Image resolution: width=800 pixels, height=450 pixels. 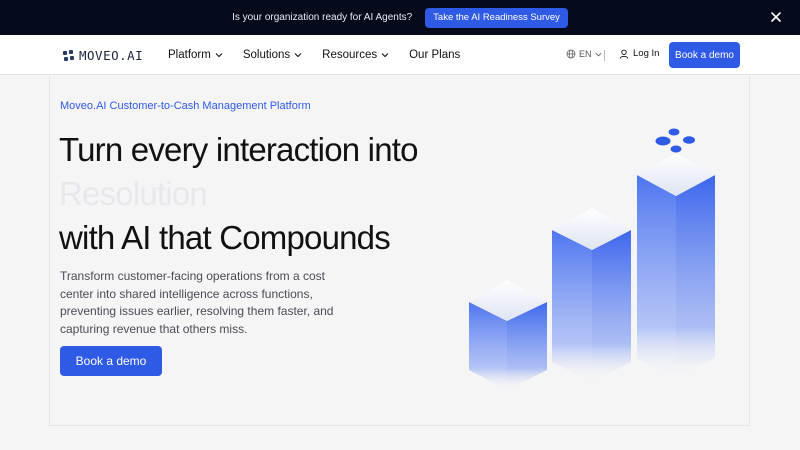 I want to click on nav-item-label: Our Plans, so click(x=435, y=55).